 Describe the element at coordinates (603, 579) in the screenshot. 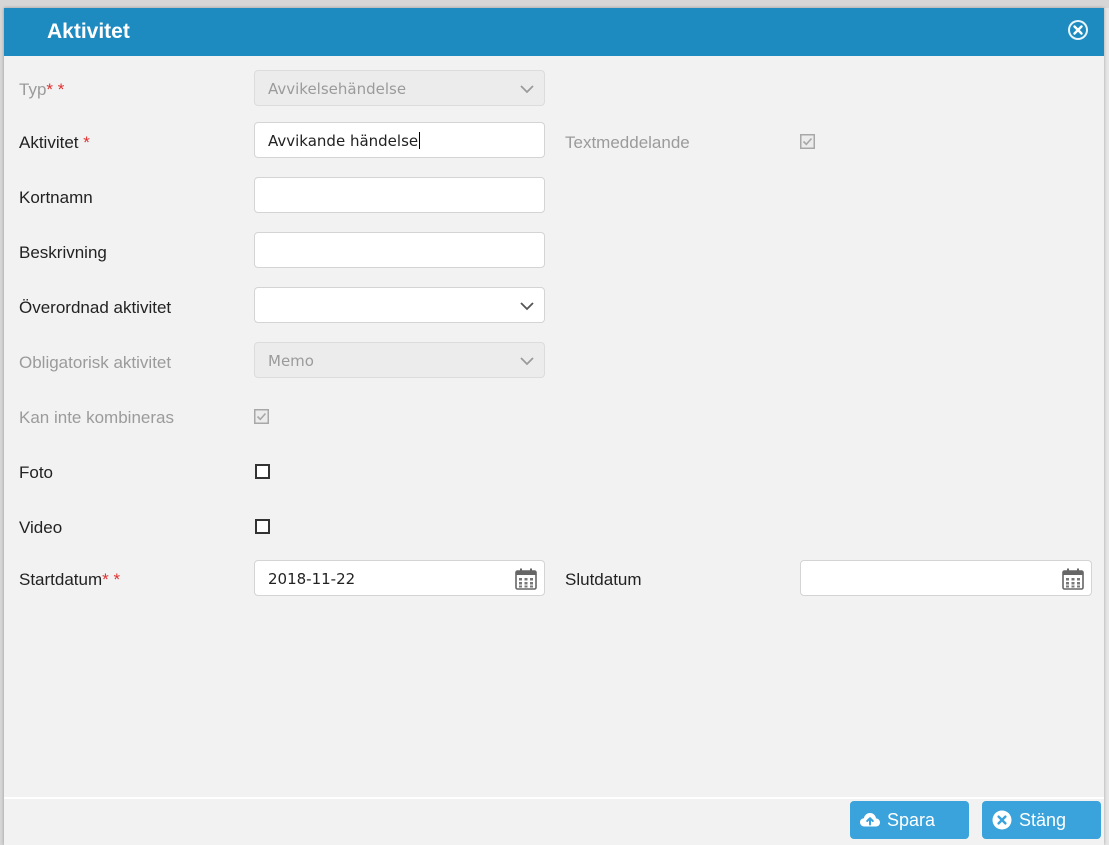

I see `slutdatum-label: Slutdatum` at that location.